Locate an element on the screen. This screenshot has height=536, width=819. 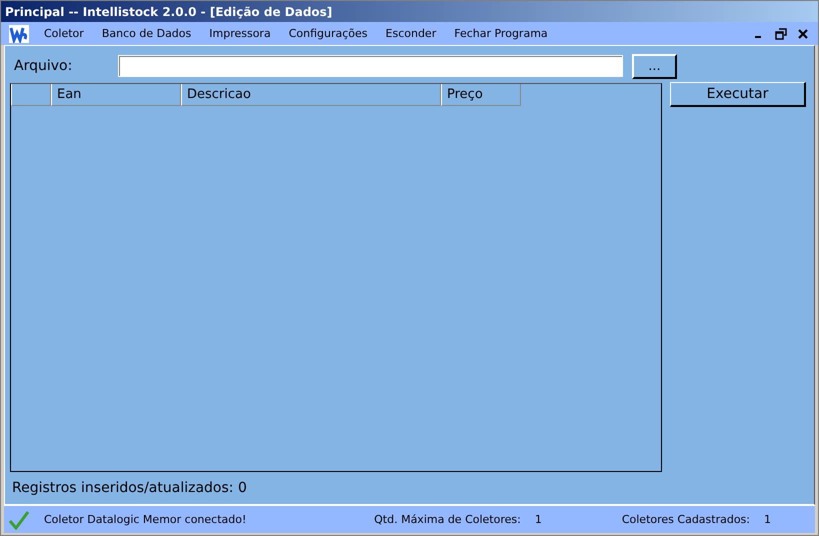
menu-item: Banco de Dados is located at coordinates (146, 33).